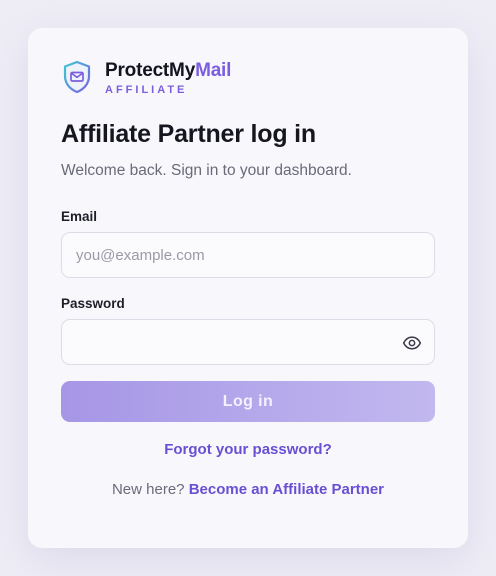  Describe the element at coordinates (248, 255) in the screenshot. I see `email-field: you@example.com` at that location.